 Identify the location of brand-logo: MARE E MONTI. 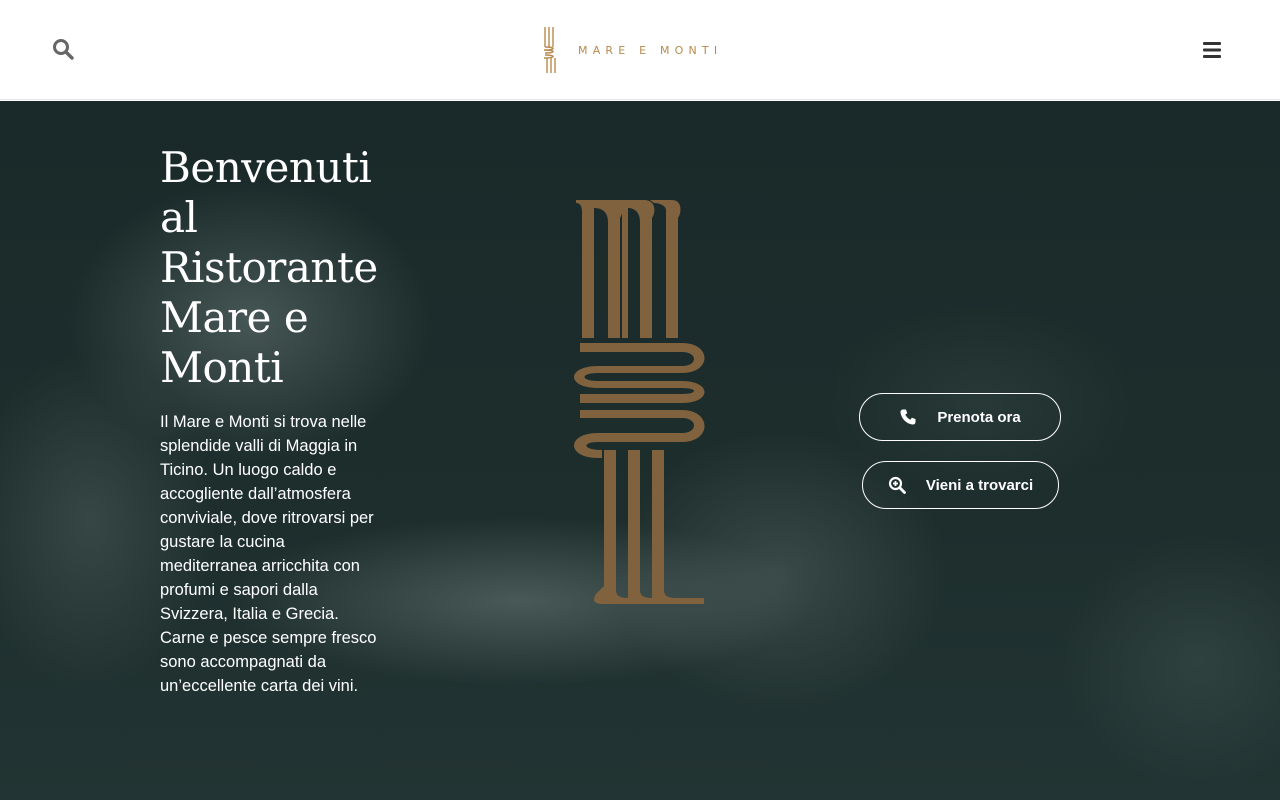
(642, 50).